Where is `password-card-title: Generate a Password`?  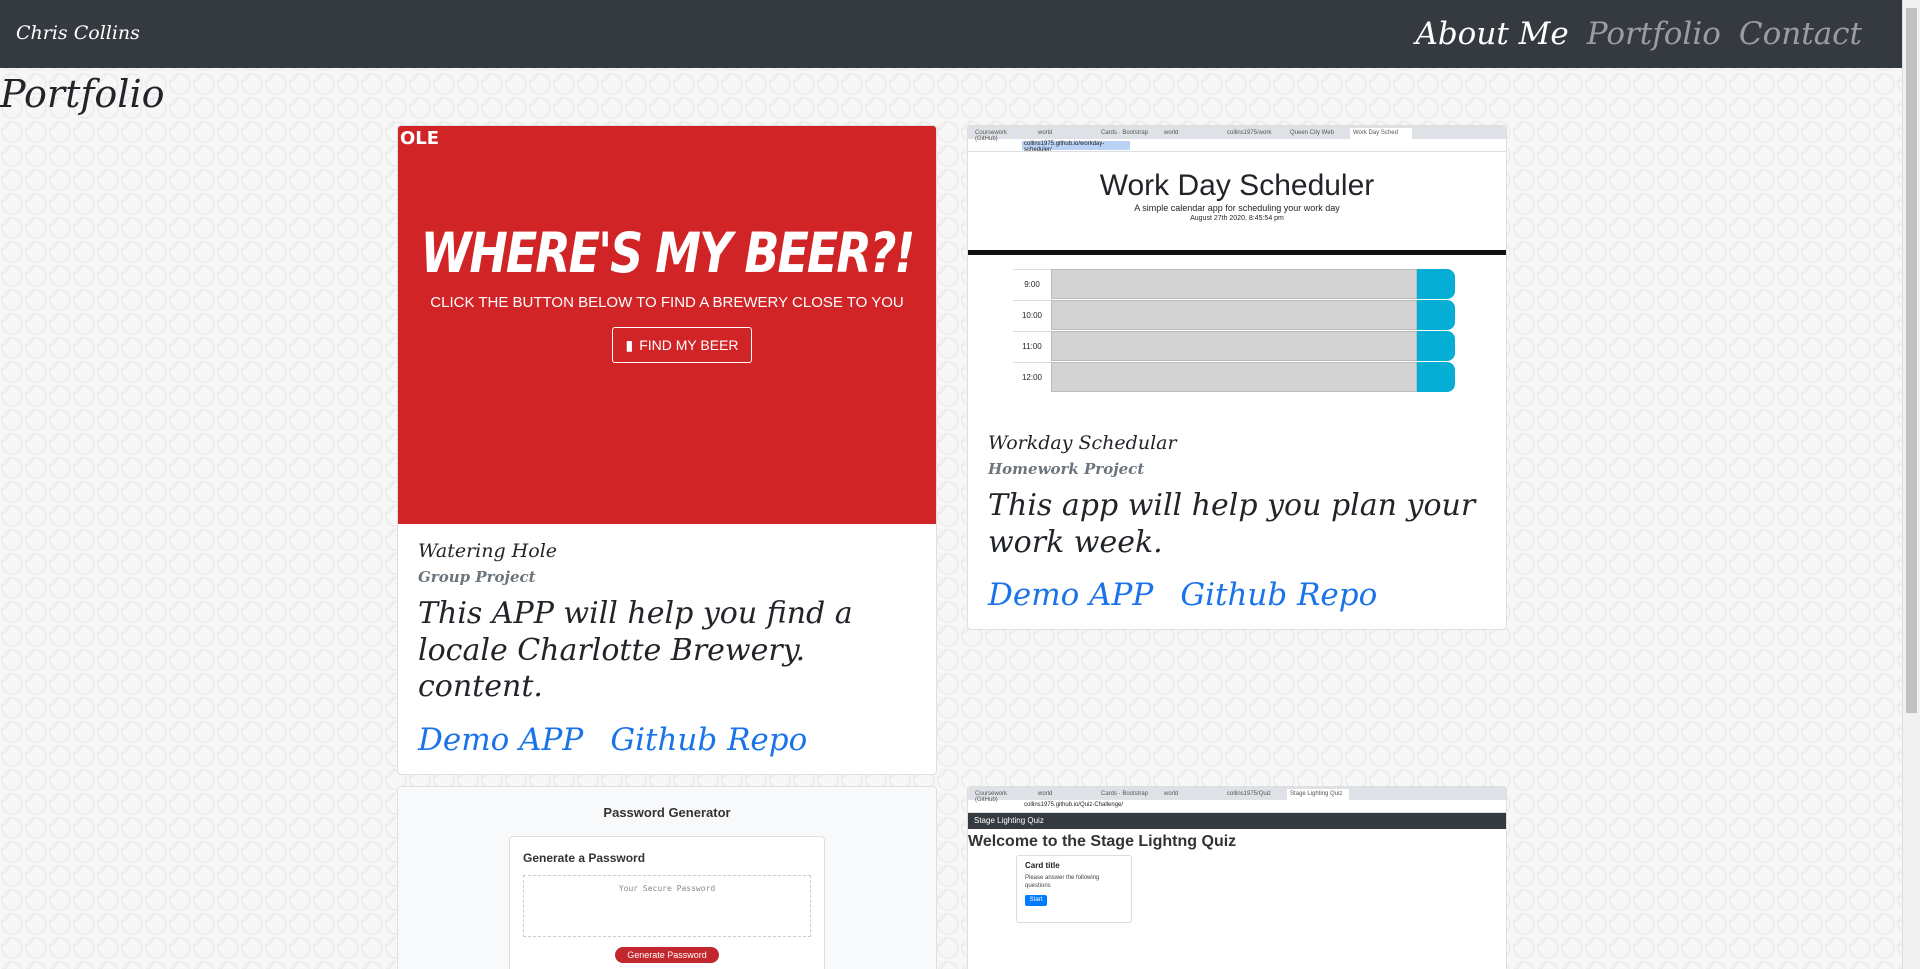 password-card-title: Generate a Password is located at coordinates (584, 858).